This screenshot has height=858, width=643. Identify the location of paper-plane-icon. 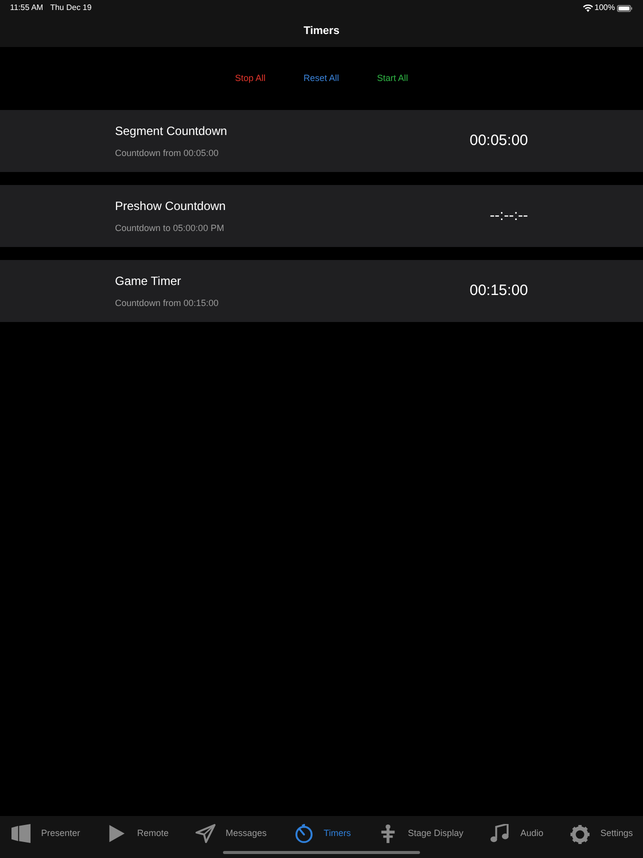
(205, 834).